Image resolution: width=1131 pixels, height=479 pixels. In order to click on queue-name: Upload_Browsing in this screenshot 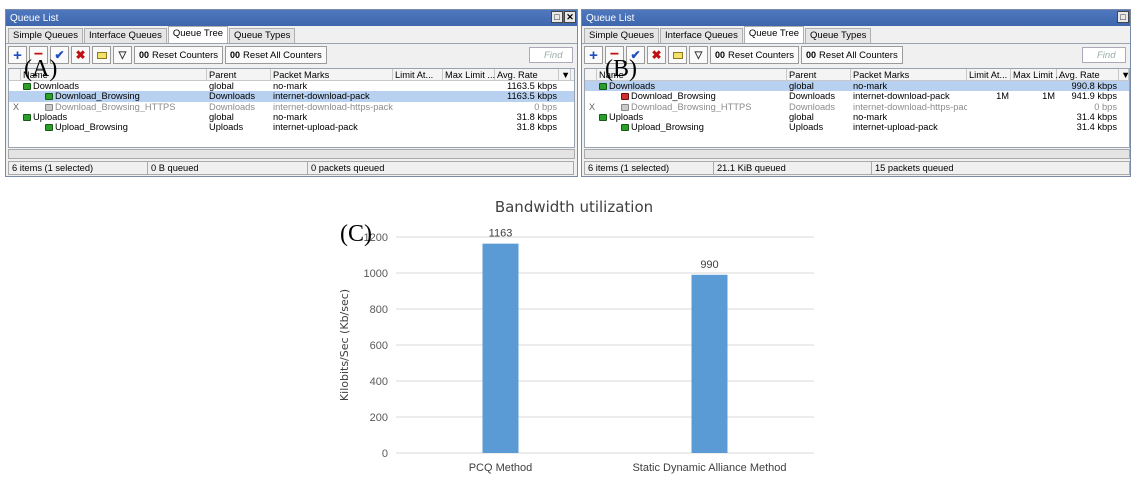, I will do `click(692, 127)`.